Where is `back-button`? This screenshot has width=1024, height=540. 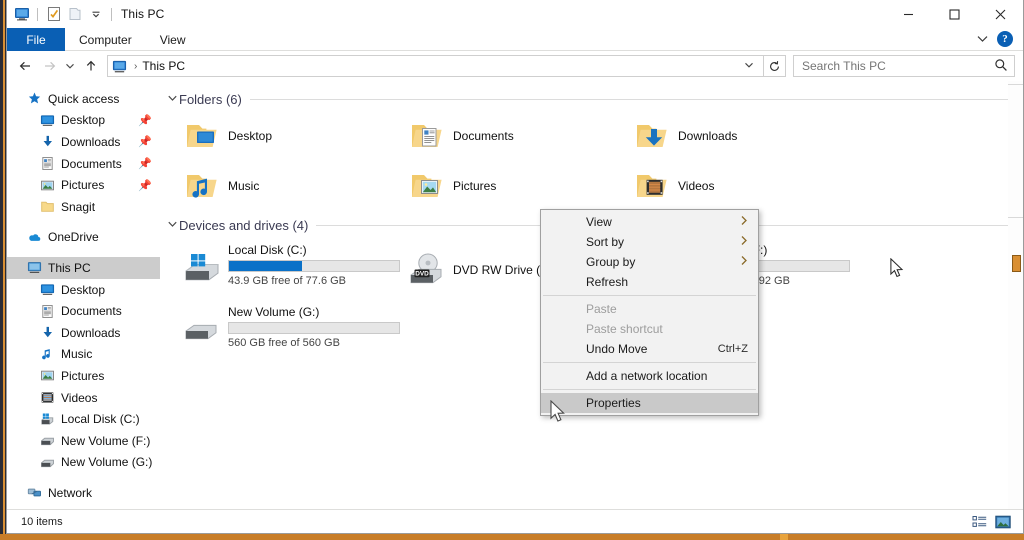 back-button is located at coordinates (25, 66).